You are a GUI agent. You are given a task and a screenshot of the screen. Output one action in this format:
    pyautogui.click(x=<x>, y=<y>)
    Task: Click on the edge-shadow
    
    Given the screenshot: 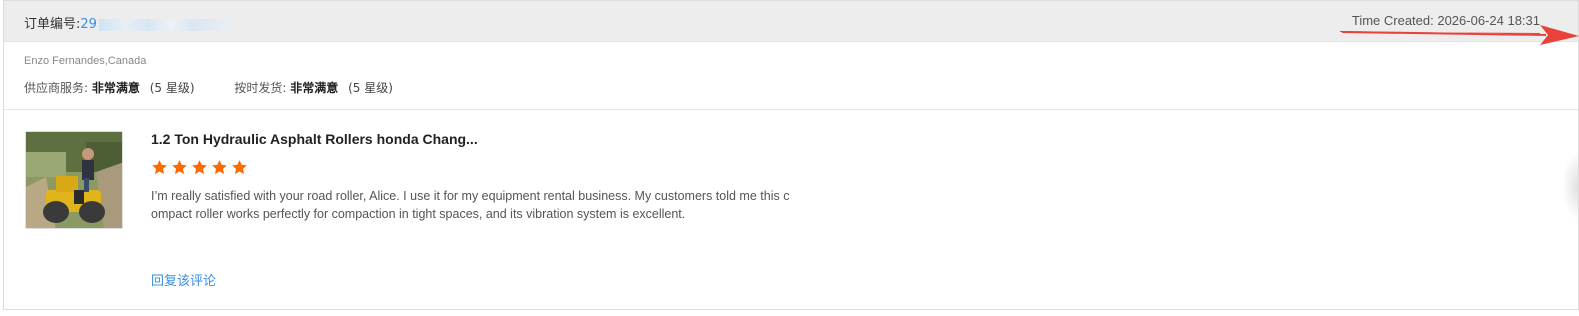 What is the action you would take?
    pyautogui.click(x=1570, y=186)
    